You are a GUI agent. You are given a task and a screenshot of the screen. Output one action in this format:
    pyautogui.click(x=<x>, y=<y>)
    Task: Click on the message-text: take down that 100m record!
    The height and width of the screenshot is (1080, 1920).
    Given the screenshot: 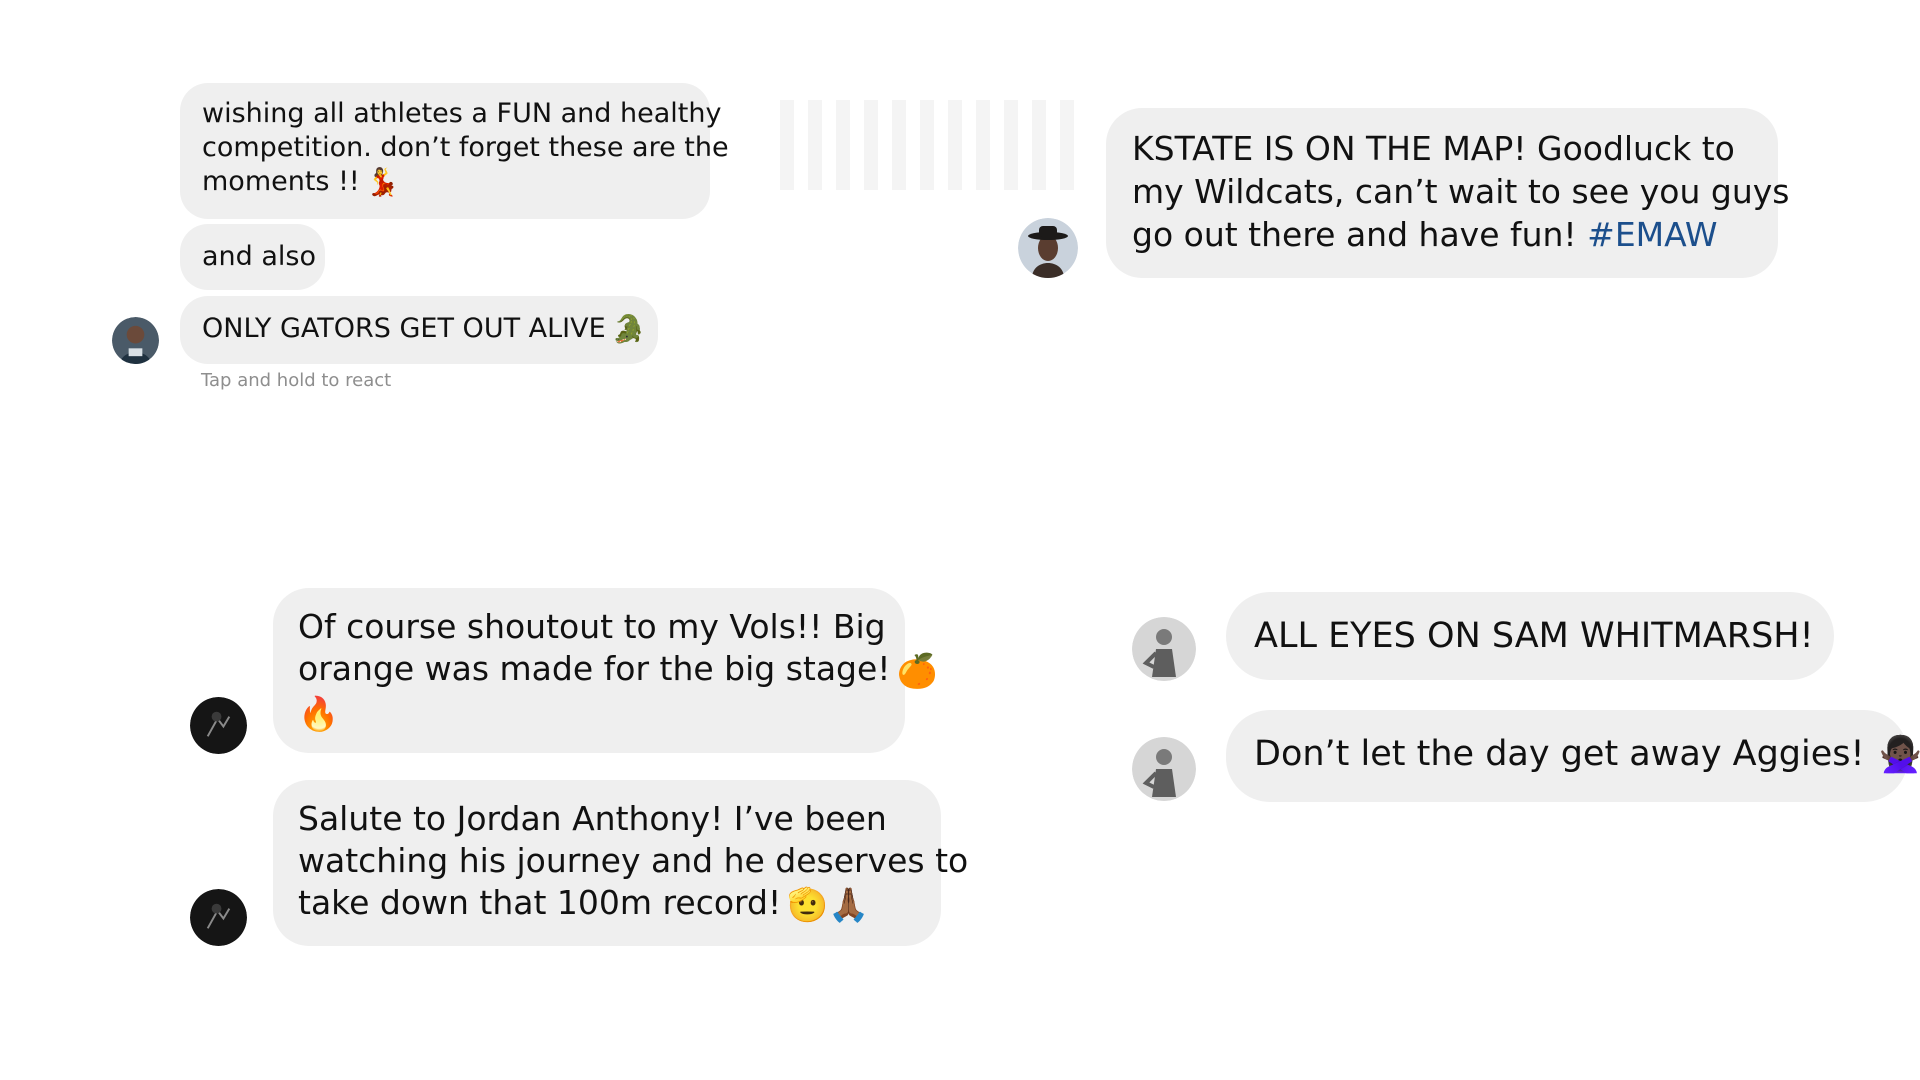 What is the action you would take?
    pyautogui.click(x=540, y=902)
    